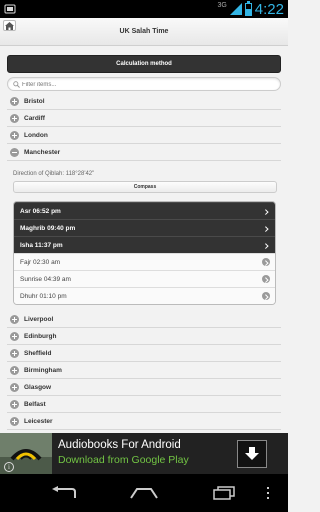 The height and width of the screenshot is (512, 320). What do you see at coordinates (119, 445) in the screenshot?
I see `ad-title: Audiobooks For Android` at bounding box center [119, 445].